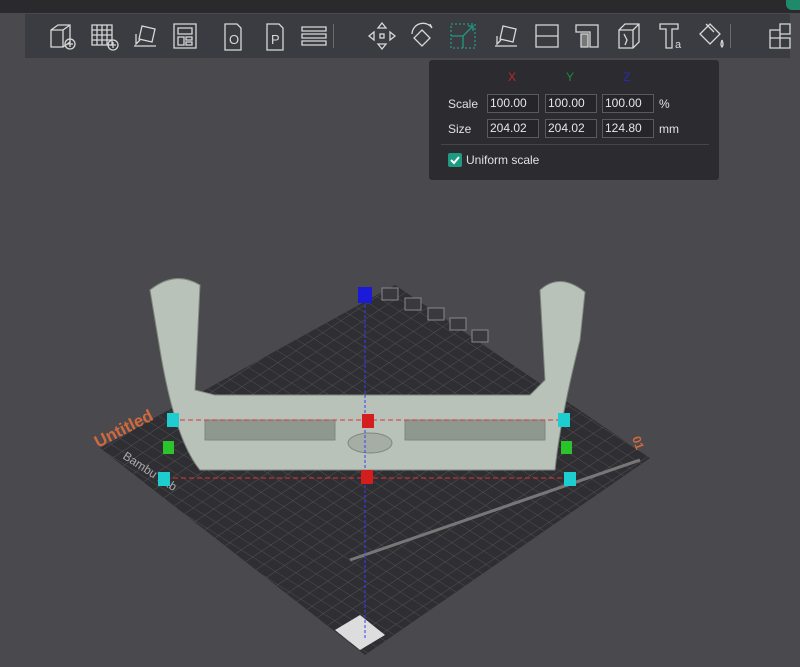 Image resolution: width=800 pixels, height=667 pixels. Describe the element at coordinates (569, 77) in the screenshot. I see `axis-y-label: Y` at that location.